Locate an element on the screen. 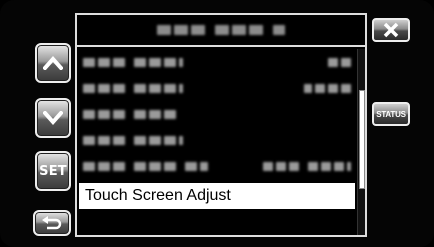  chevron-up-icon is located at coordinates (53, 63).